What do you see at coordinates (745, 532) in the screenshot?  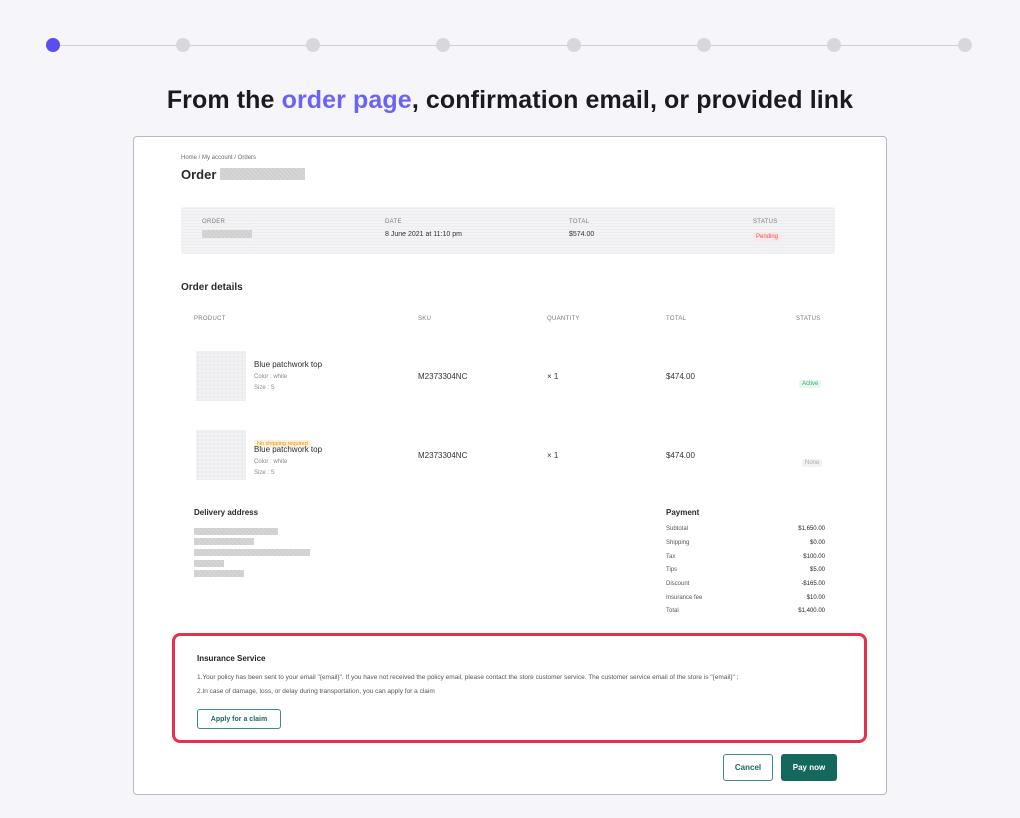 I see `payment-row-subtotal: Subtotal $1,650.00` at bounding box center [745, 532].